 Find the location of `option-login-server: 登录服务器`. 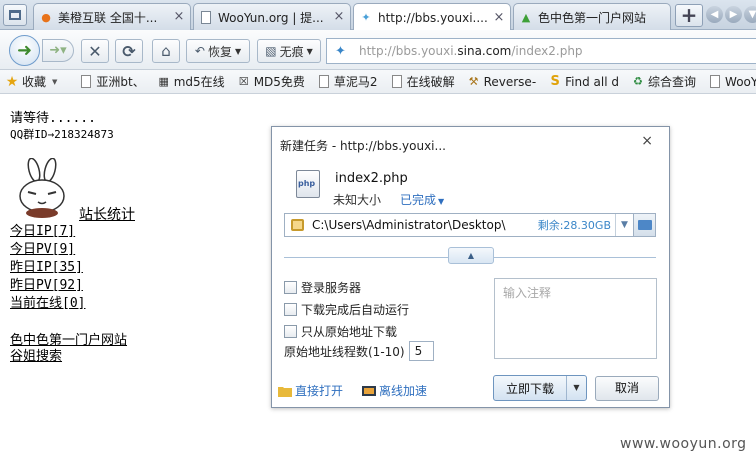

option-login-server: 登录服务器 is located at coordinates (322, 287).